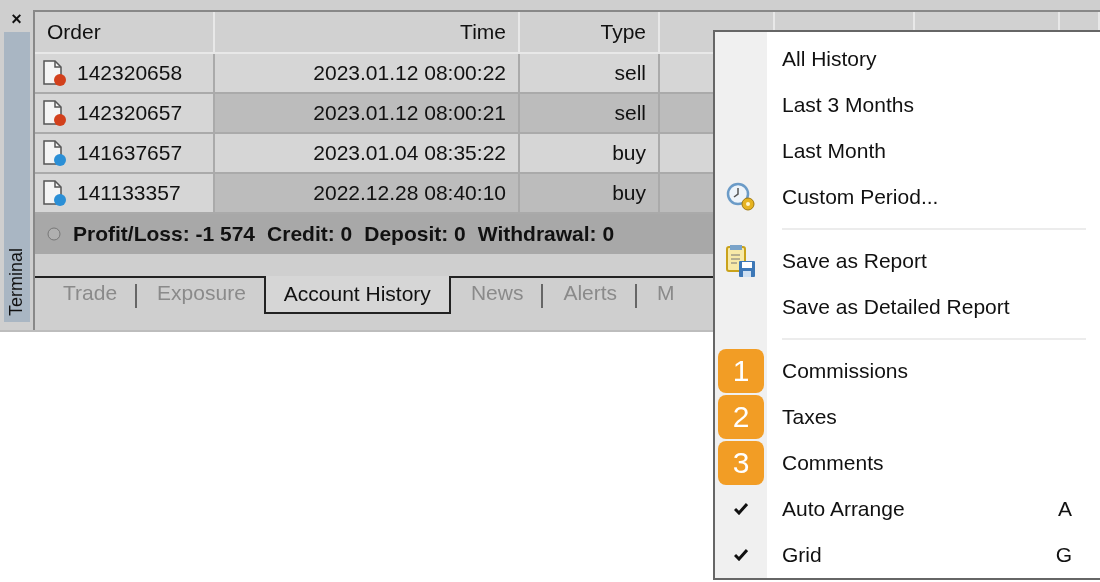  I want to click on menu-item: Save as Report, so click(907, 261).